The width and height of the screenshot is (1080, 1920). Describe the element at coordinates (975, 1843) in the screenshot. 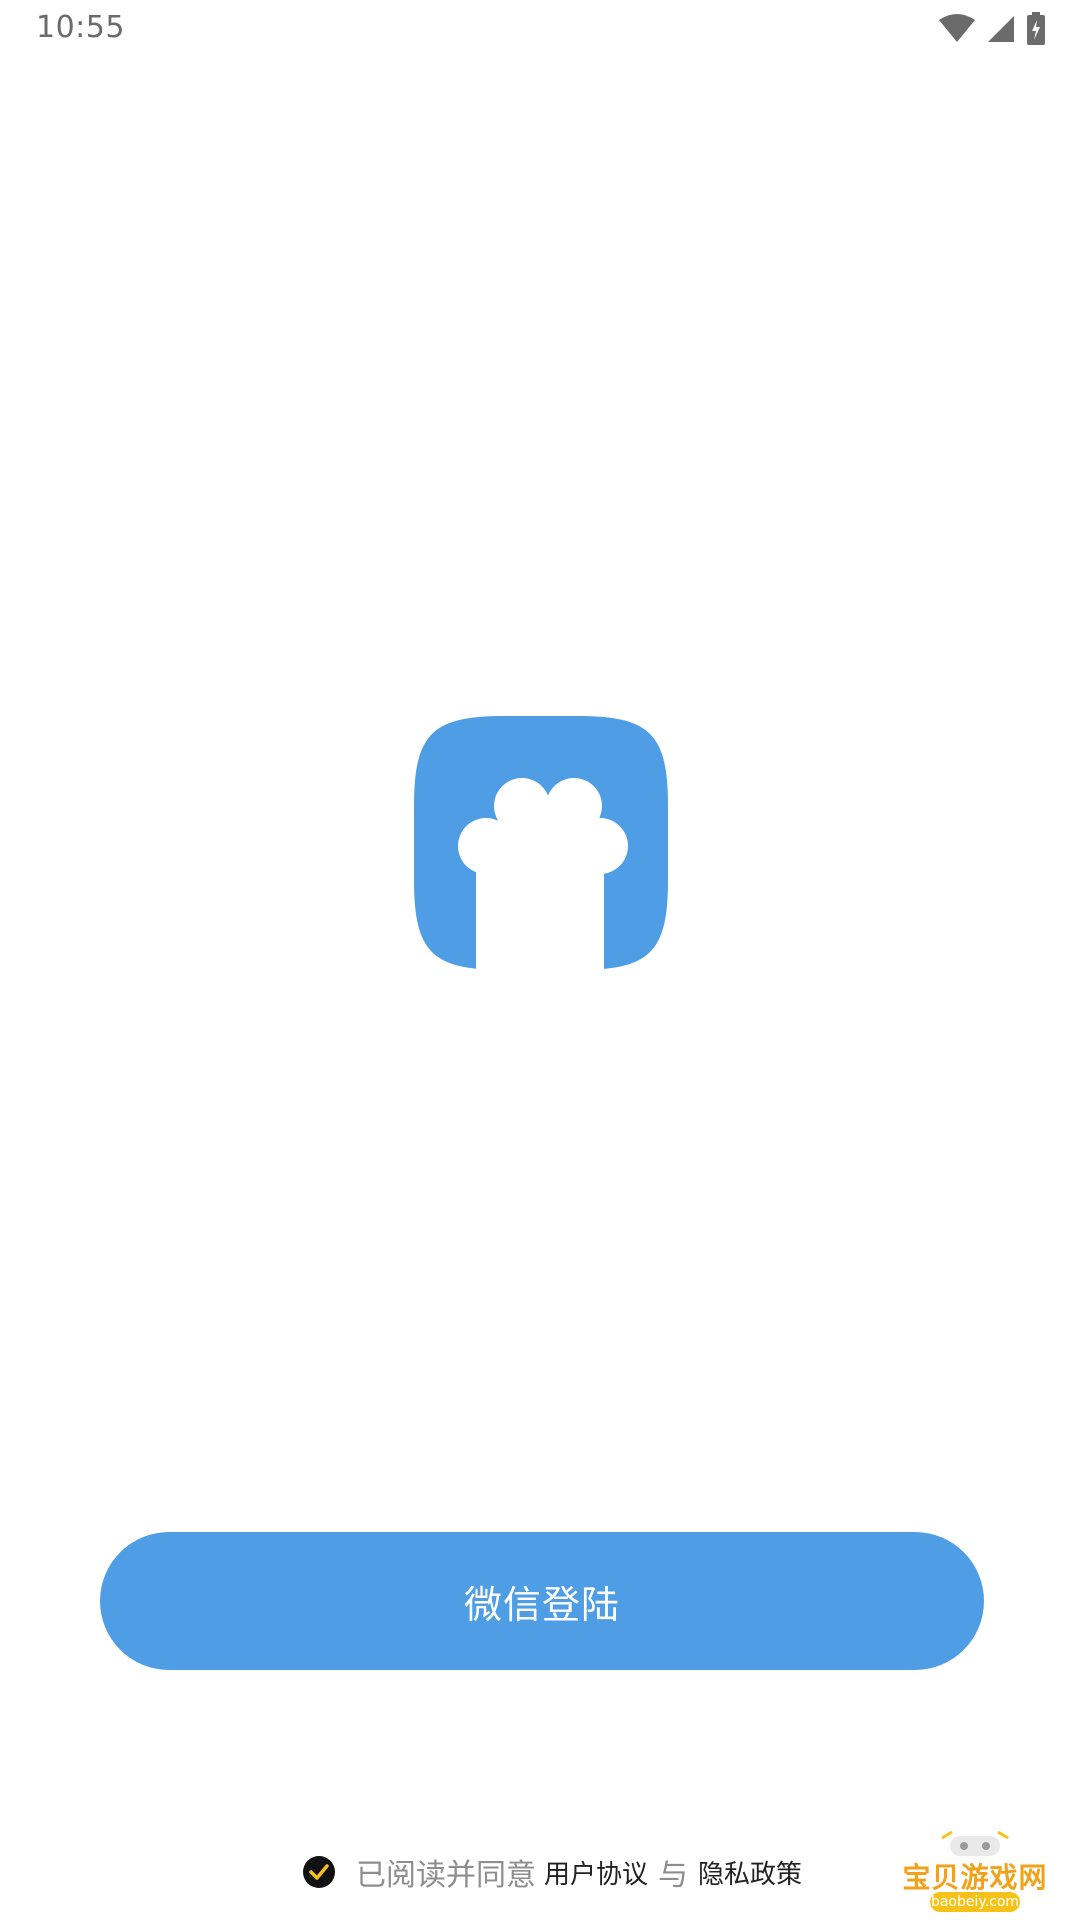

I see `gamepad-icon` at that location.